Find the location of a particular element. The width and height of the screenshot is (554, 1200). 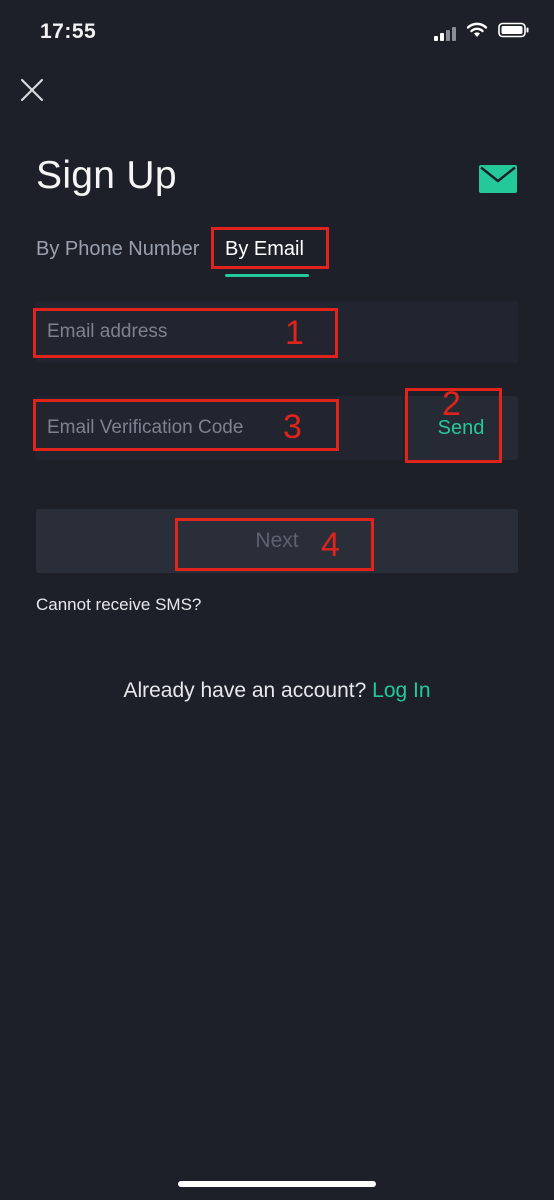

login-prompt-text: Already have an account? is located at coordinates (245, 690).